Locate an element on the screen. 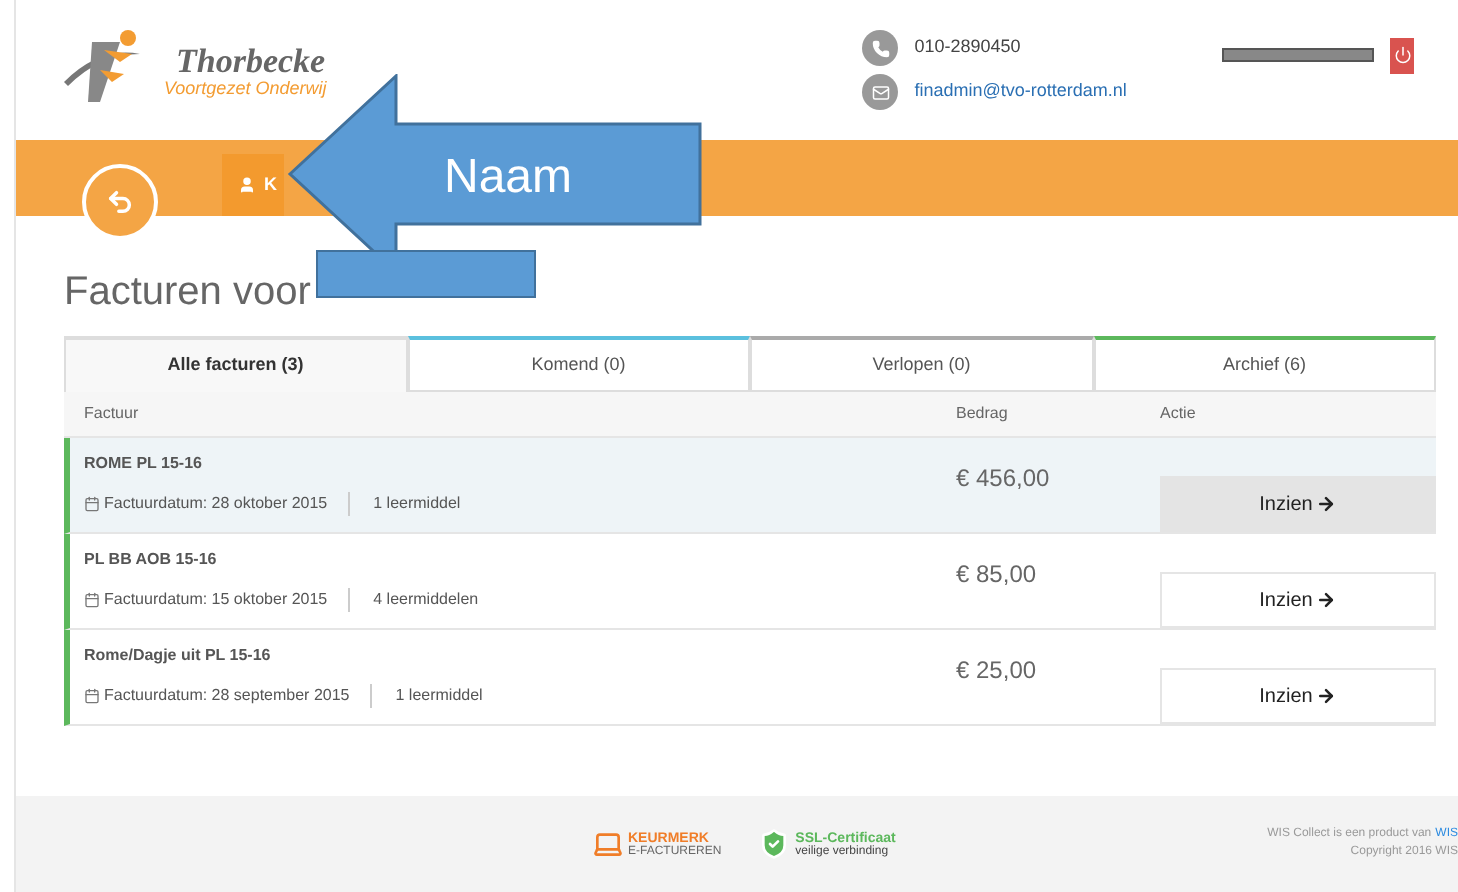  invoice-name: PL BB AOB 15-16 is located at coordinates (151, 560).